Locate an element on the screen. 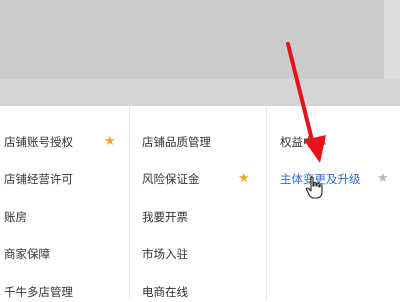 This screenshot has width=400, height=302. menu-item-label: 店铺品质管理 is located at coordinates (176, 142).